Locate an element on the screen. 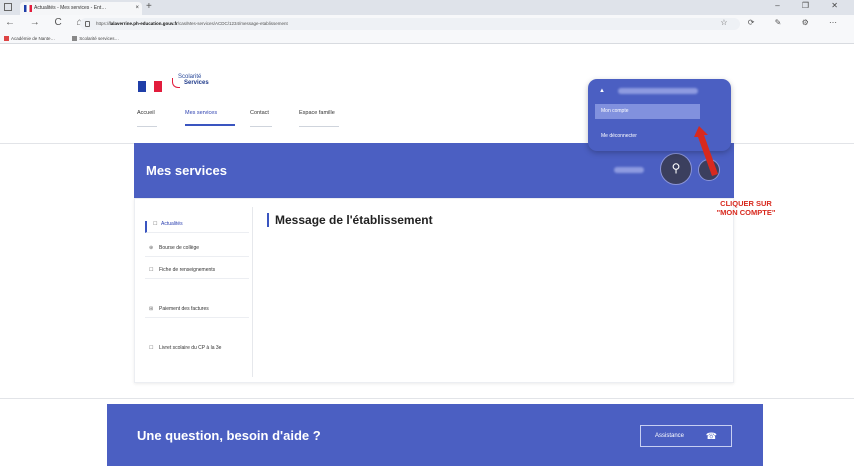 Image resolution: width=854 pixels, height=466 pixels. lock-icon is located at coordinates (87, 24).